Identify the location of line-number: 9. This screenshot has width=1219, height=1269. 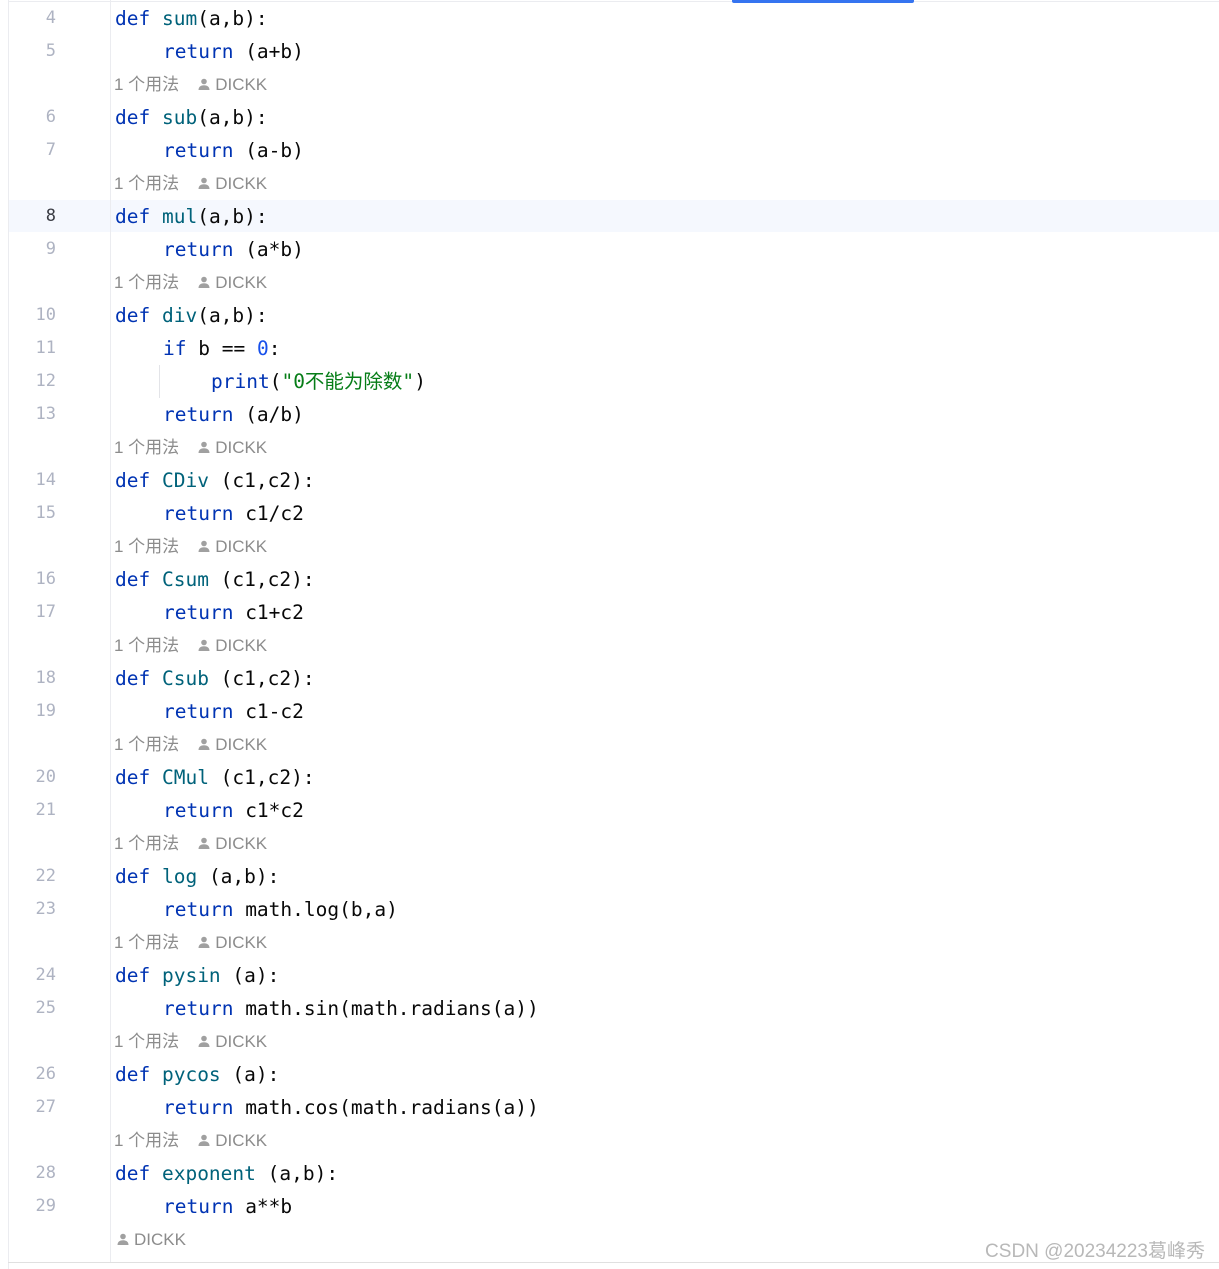
(28, 249).